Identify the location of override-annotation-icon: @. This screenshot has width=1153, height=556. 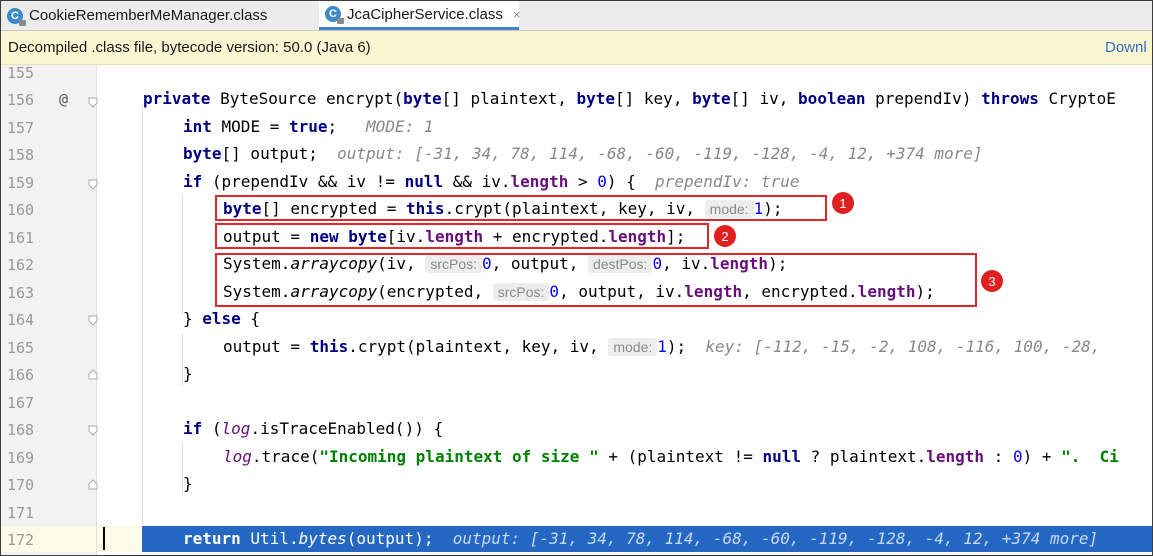
(63, 99).